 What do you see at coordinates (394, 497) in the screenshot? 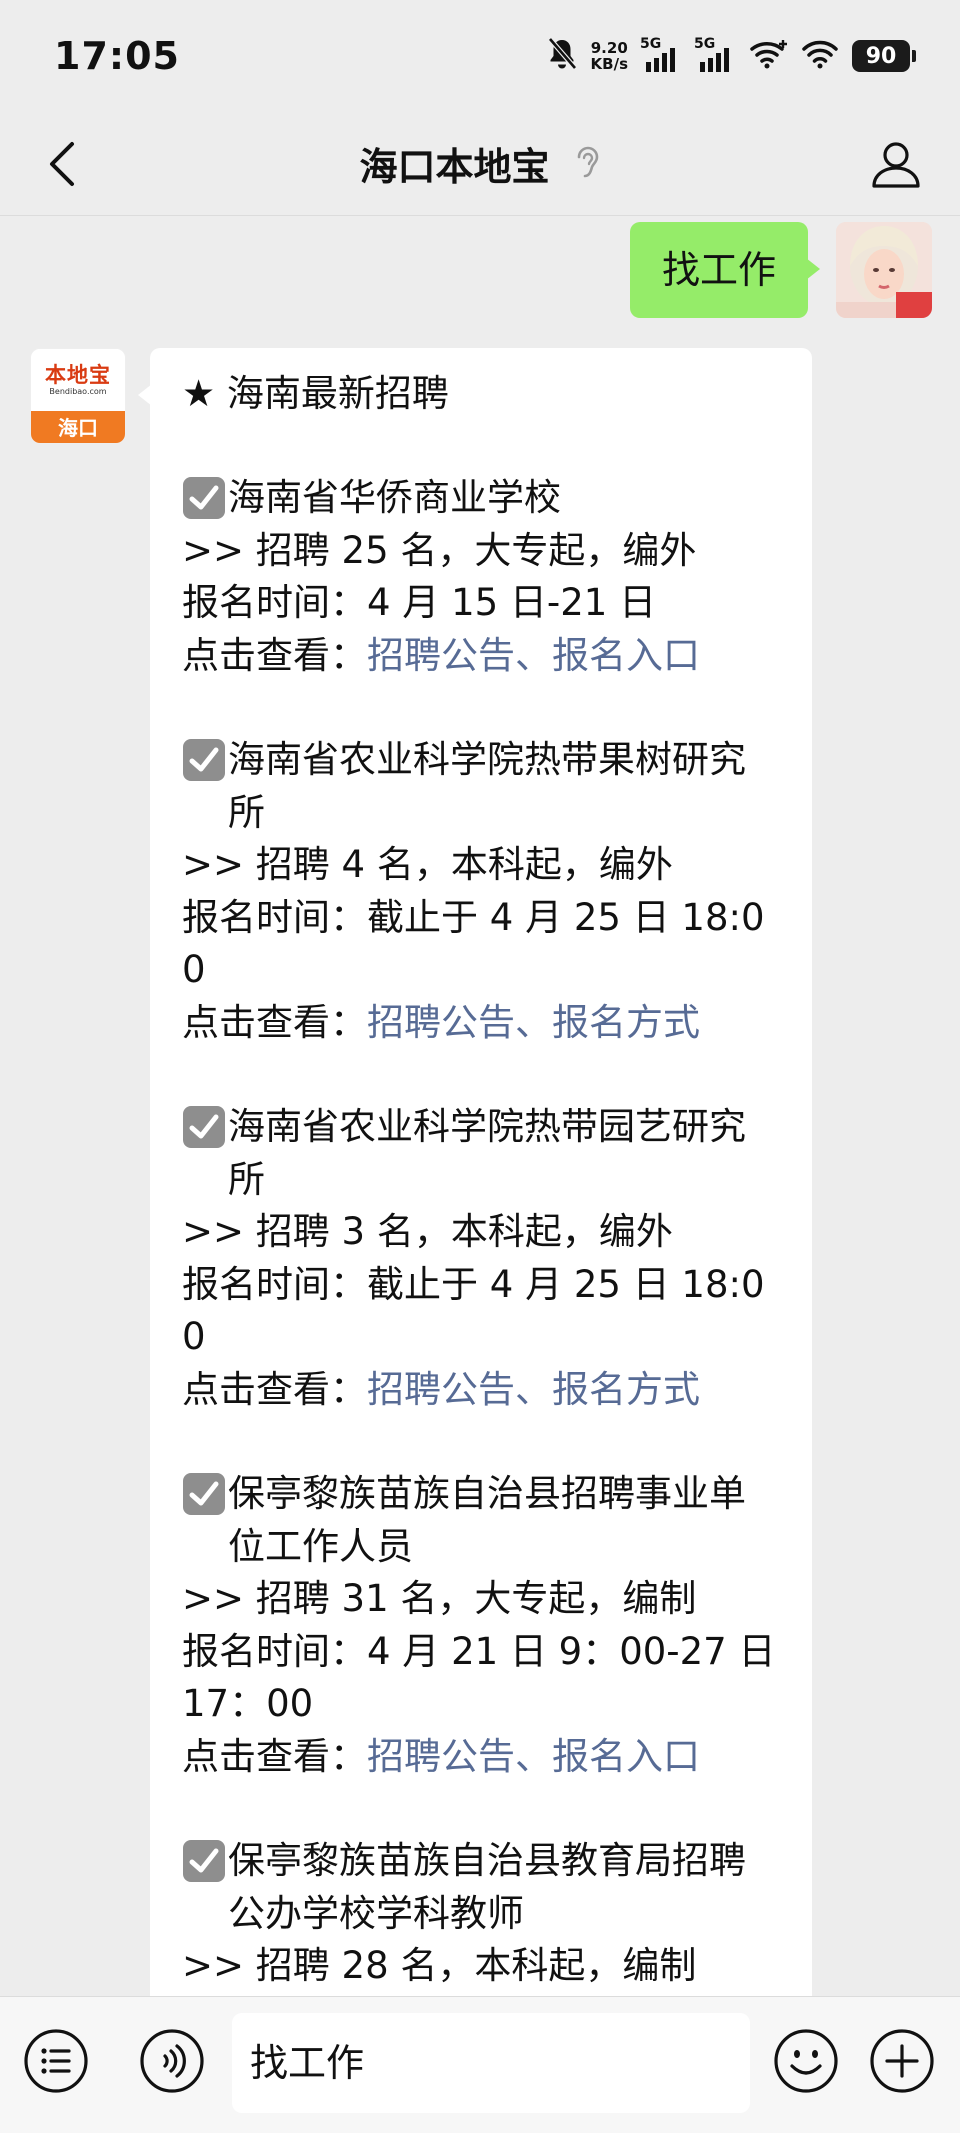
I see `job-title-text: 海南省华侨商业学校` at bounding box center [394, 497].